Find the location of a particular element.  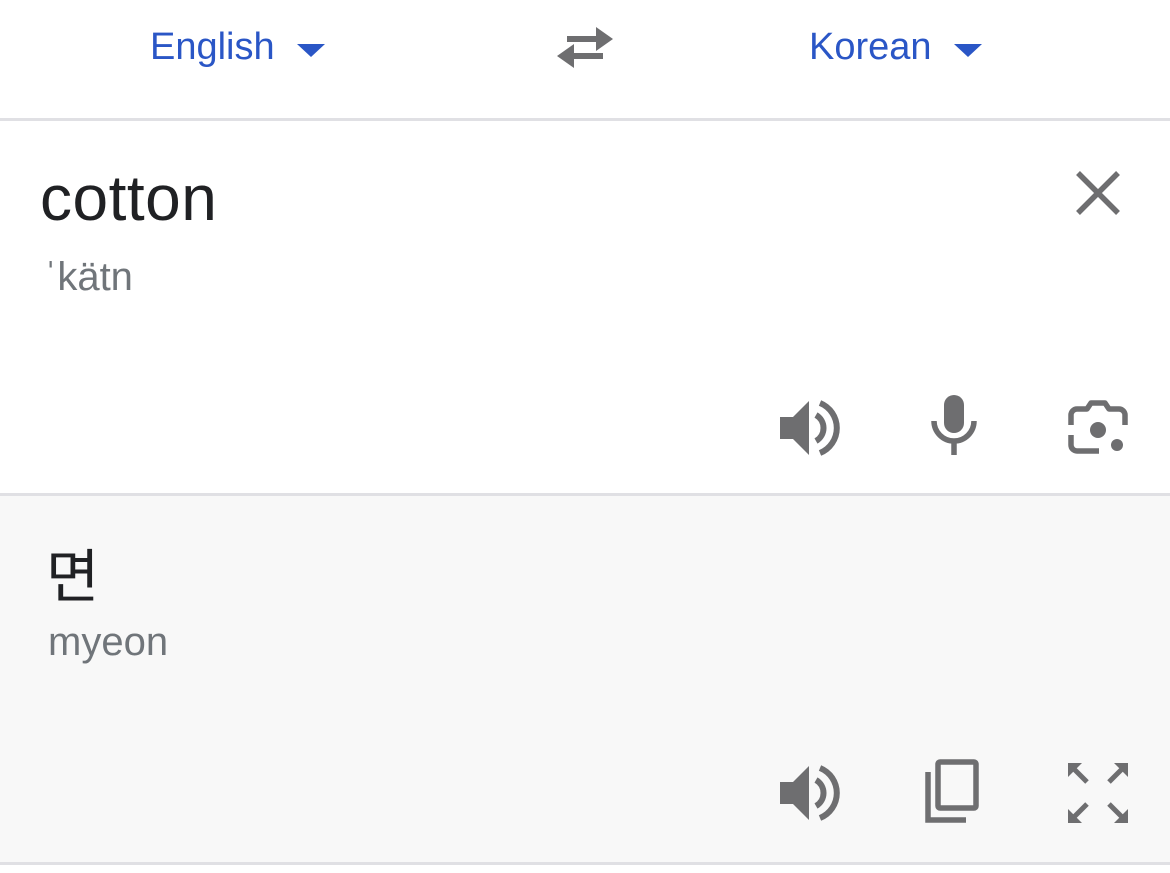

swap-arrows-icon is located at coordinates (585, 47).